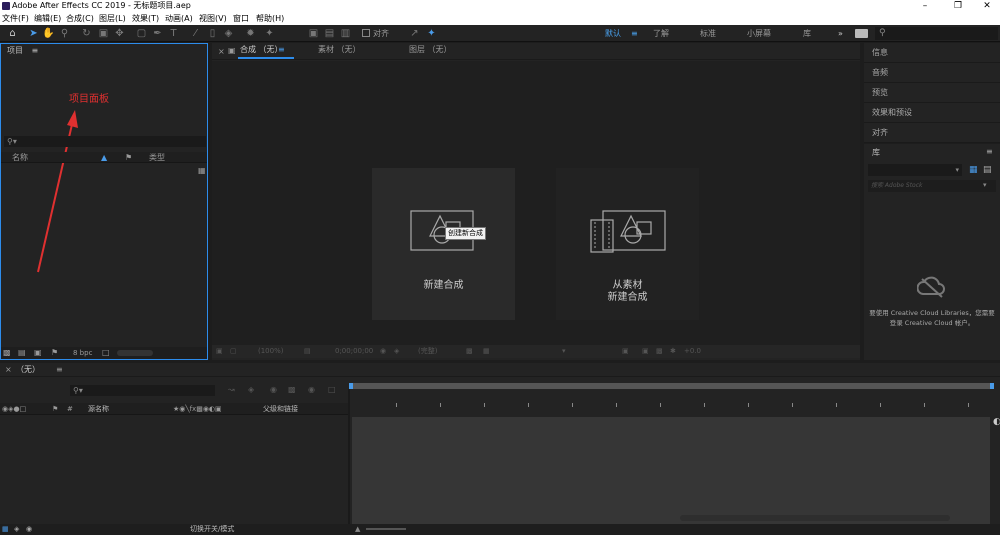 The height and width of the screenshot is (535, 1000). Describe the element at coordinates (645, 351) in the screenshot. I see `timeline-link-icon: ▣` at that location.